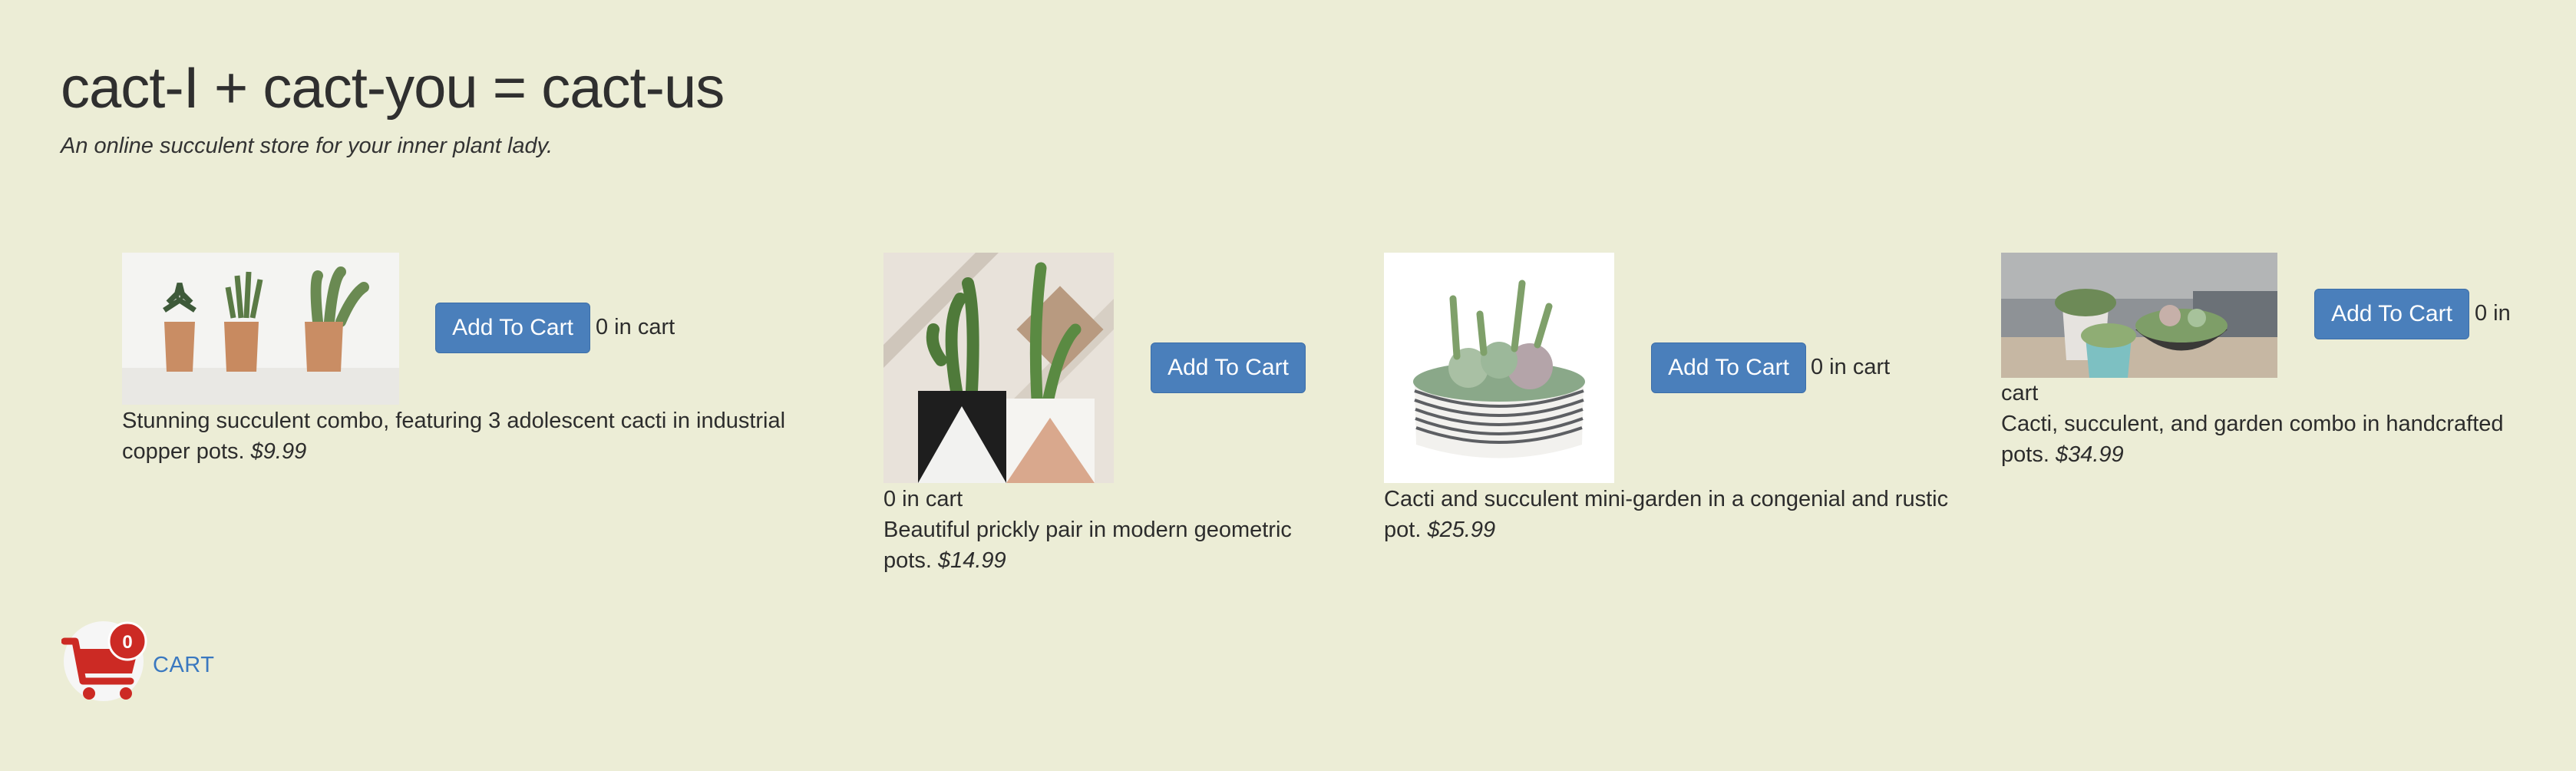 Image resolution: width=2576 pixels, height=771 pixels. What do you see at coordinates (127, 642) in the screenshot?
I see `cart-count-badge: 0` at bounding box center [127, 642].